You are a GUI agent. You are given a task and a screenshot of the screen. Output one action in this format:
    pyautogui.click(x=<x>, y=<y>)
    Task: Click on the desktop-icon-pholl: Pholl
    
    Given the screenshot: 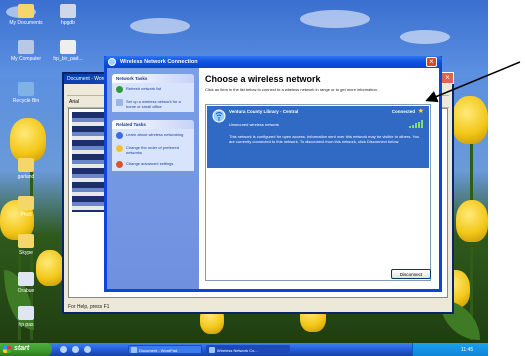 What is the action you would take?
    pyautogui.click(x=26, y=207)
    